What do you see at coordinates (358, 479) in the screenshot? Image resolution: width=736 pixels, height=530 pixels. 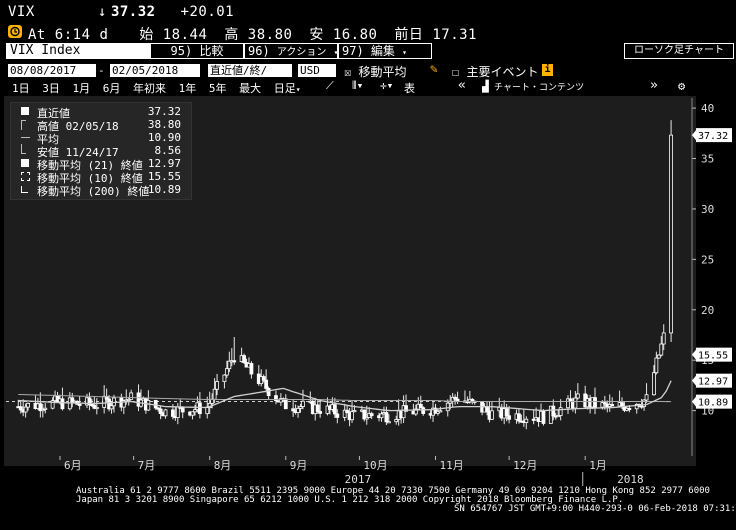 I see `x-year-label: 2017` at bounding box center [358, 479].